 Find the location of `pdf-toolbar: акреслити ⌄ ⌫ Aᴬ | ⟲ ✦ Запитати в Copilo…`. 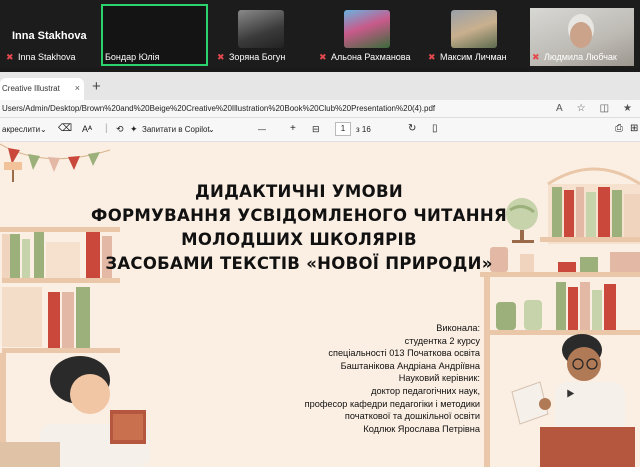

pdf-toolbar: акреслити ⌄ ⌫ Aᴬ | ⟲ ✦ Запитати в Copilo… is located at coordinates (320, 130).